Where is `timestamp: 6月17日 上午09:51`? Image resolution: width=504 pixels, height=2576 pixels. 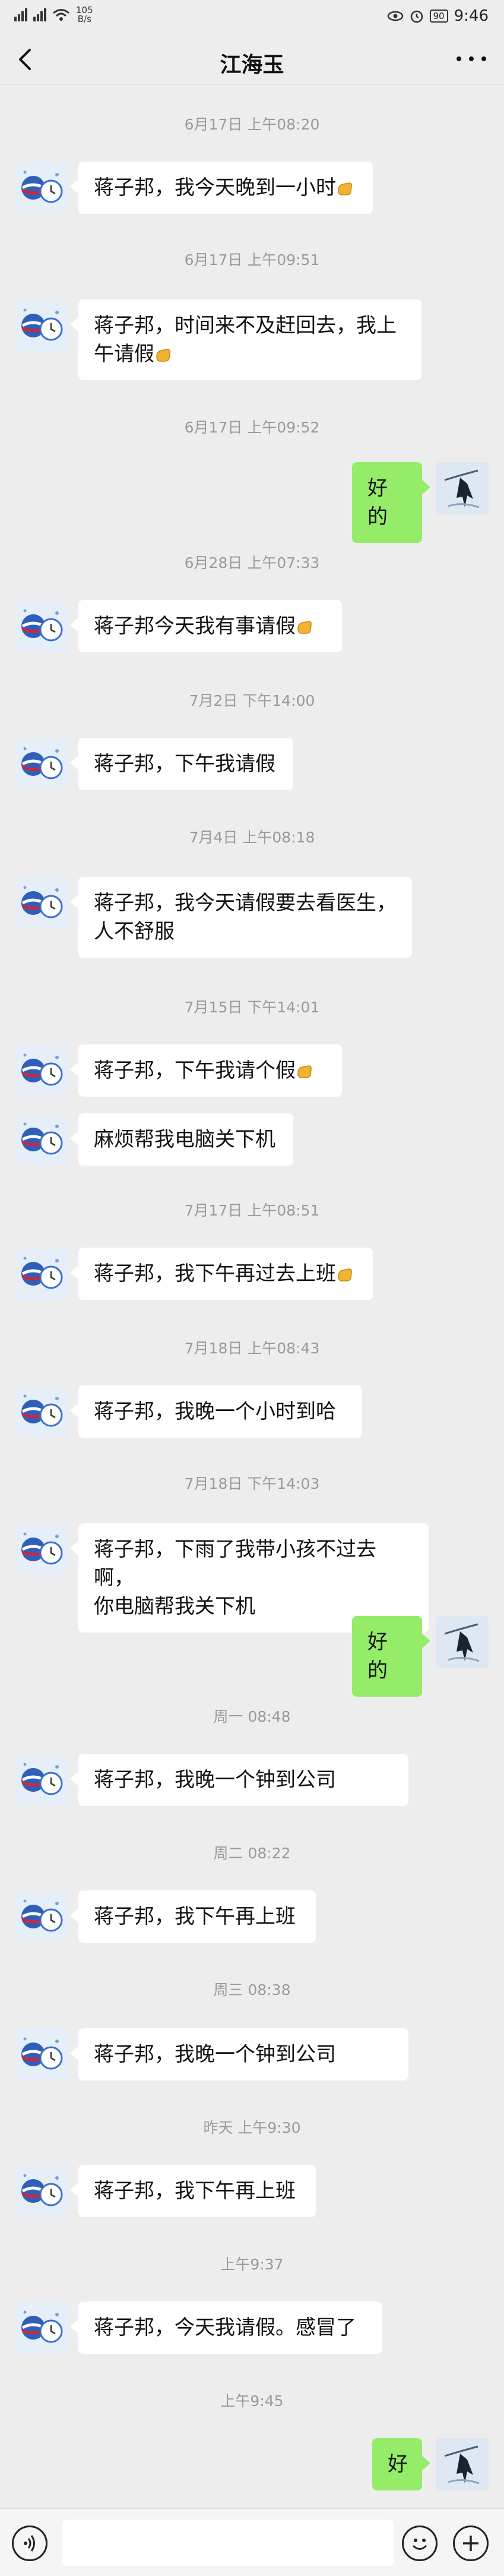
timestamp: 6月17日 上午09:51 is located at coordinates (252, 260).